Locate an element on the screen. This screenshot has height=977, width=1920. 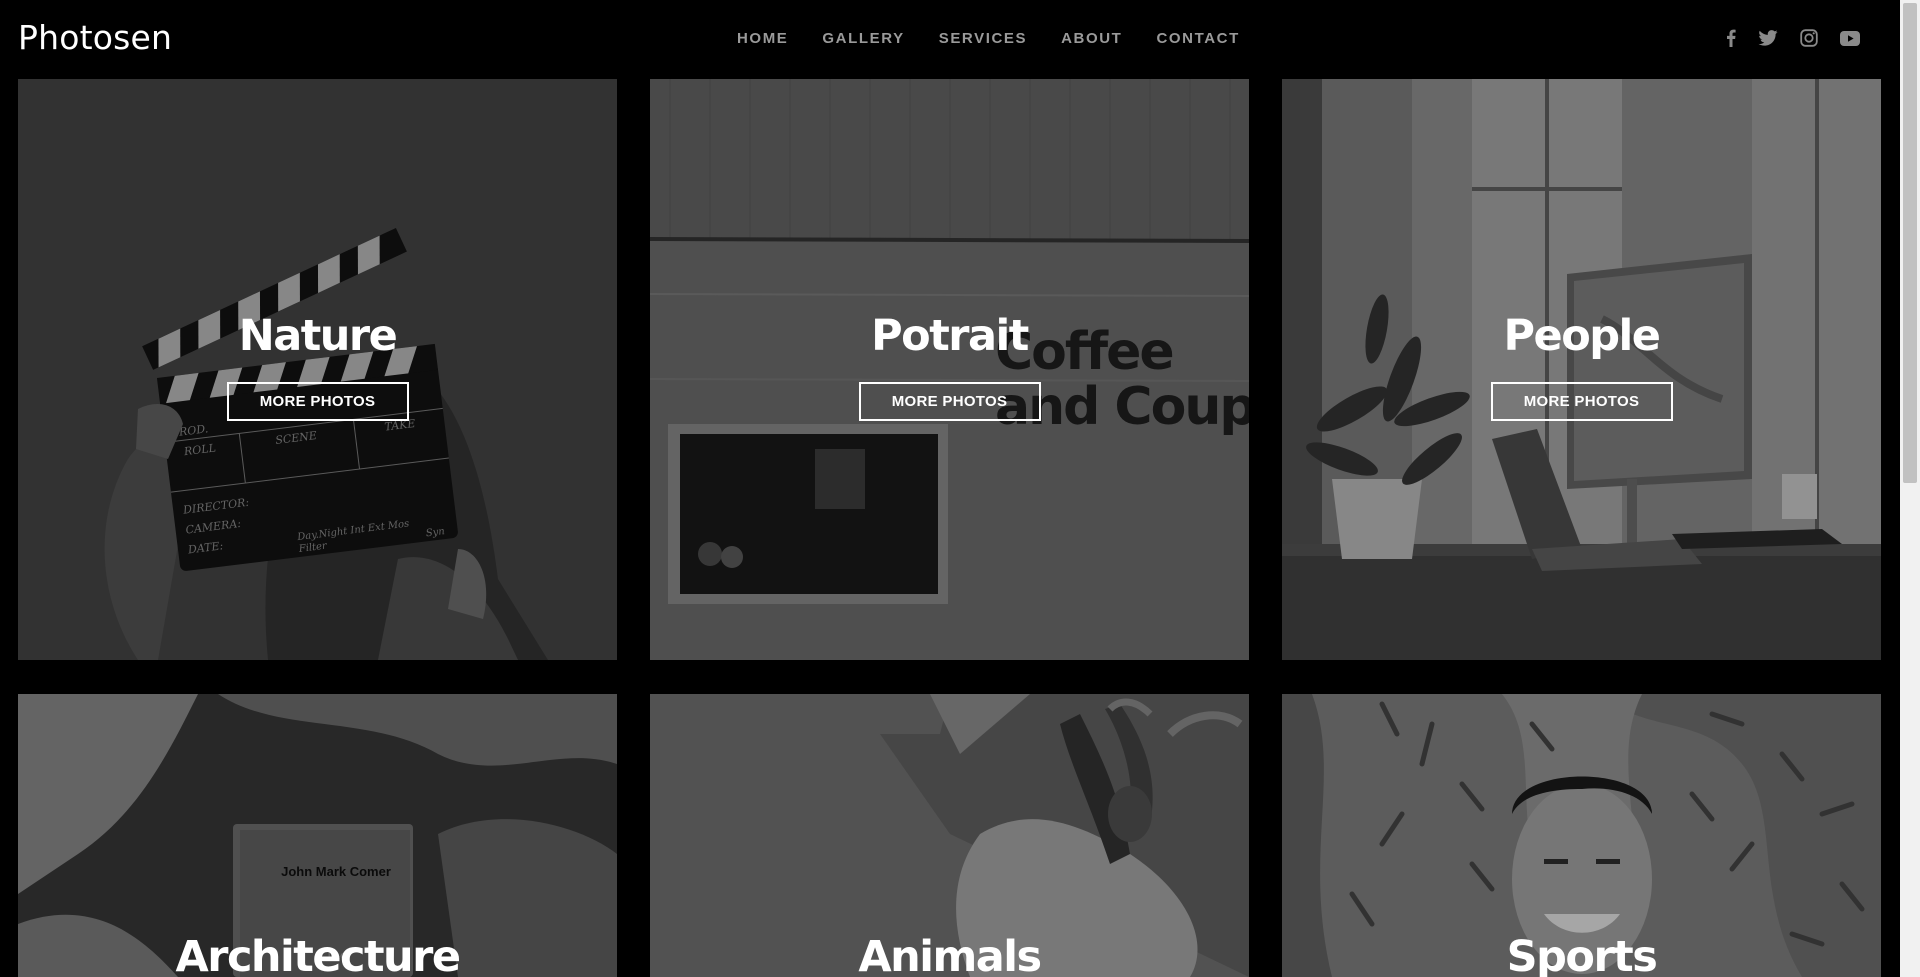
nav-home: HOME is located at coordinates (762, 38).